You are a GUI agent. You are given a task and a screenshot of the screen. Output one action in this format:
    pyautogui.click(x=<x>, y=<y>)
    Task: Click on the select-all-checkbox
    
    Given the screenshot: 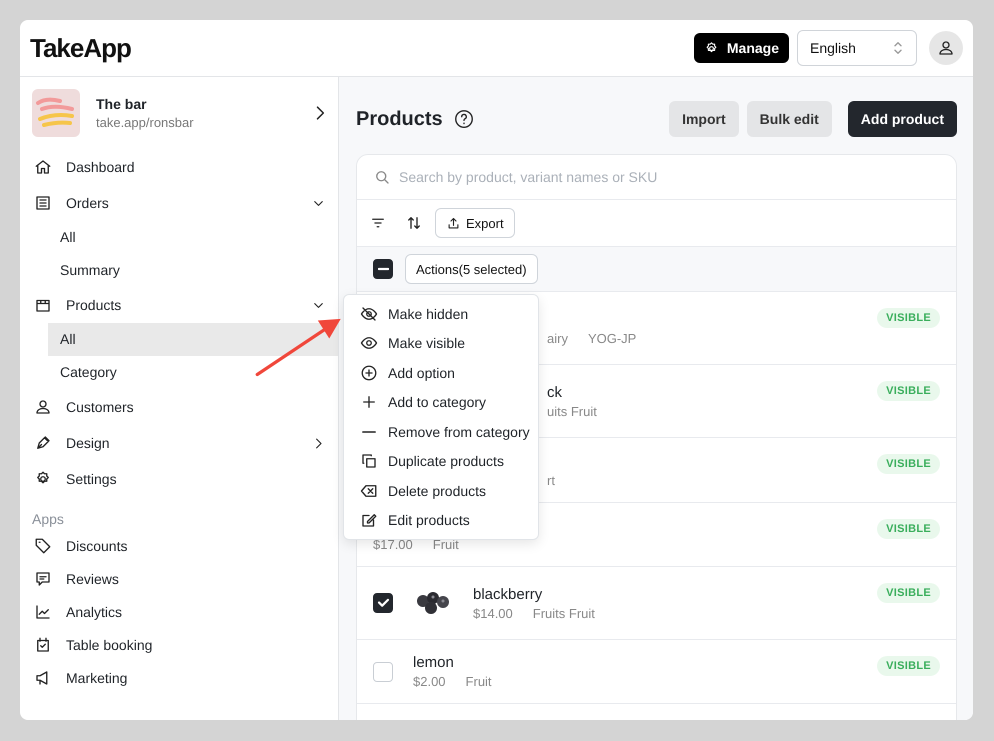 What is the action you would take?
    pyautogui.click(x=383, y=269)
    